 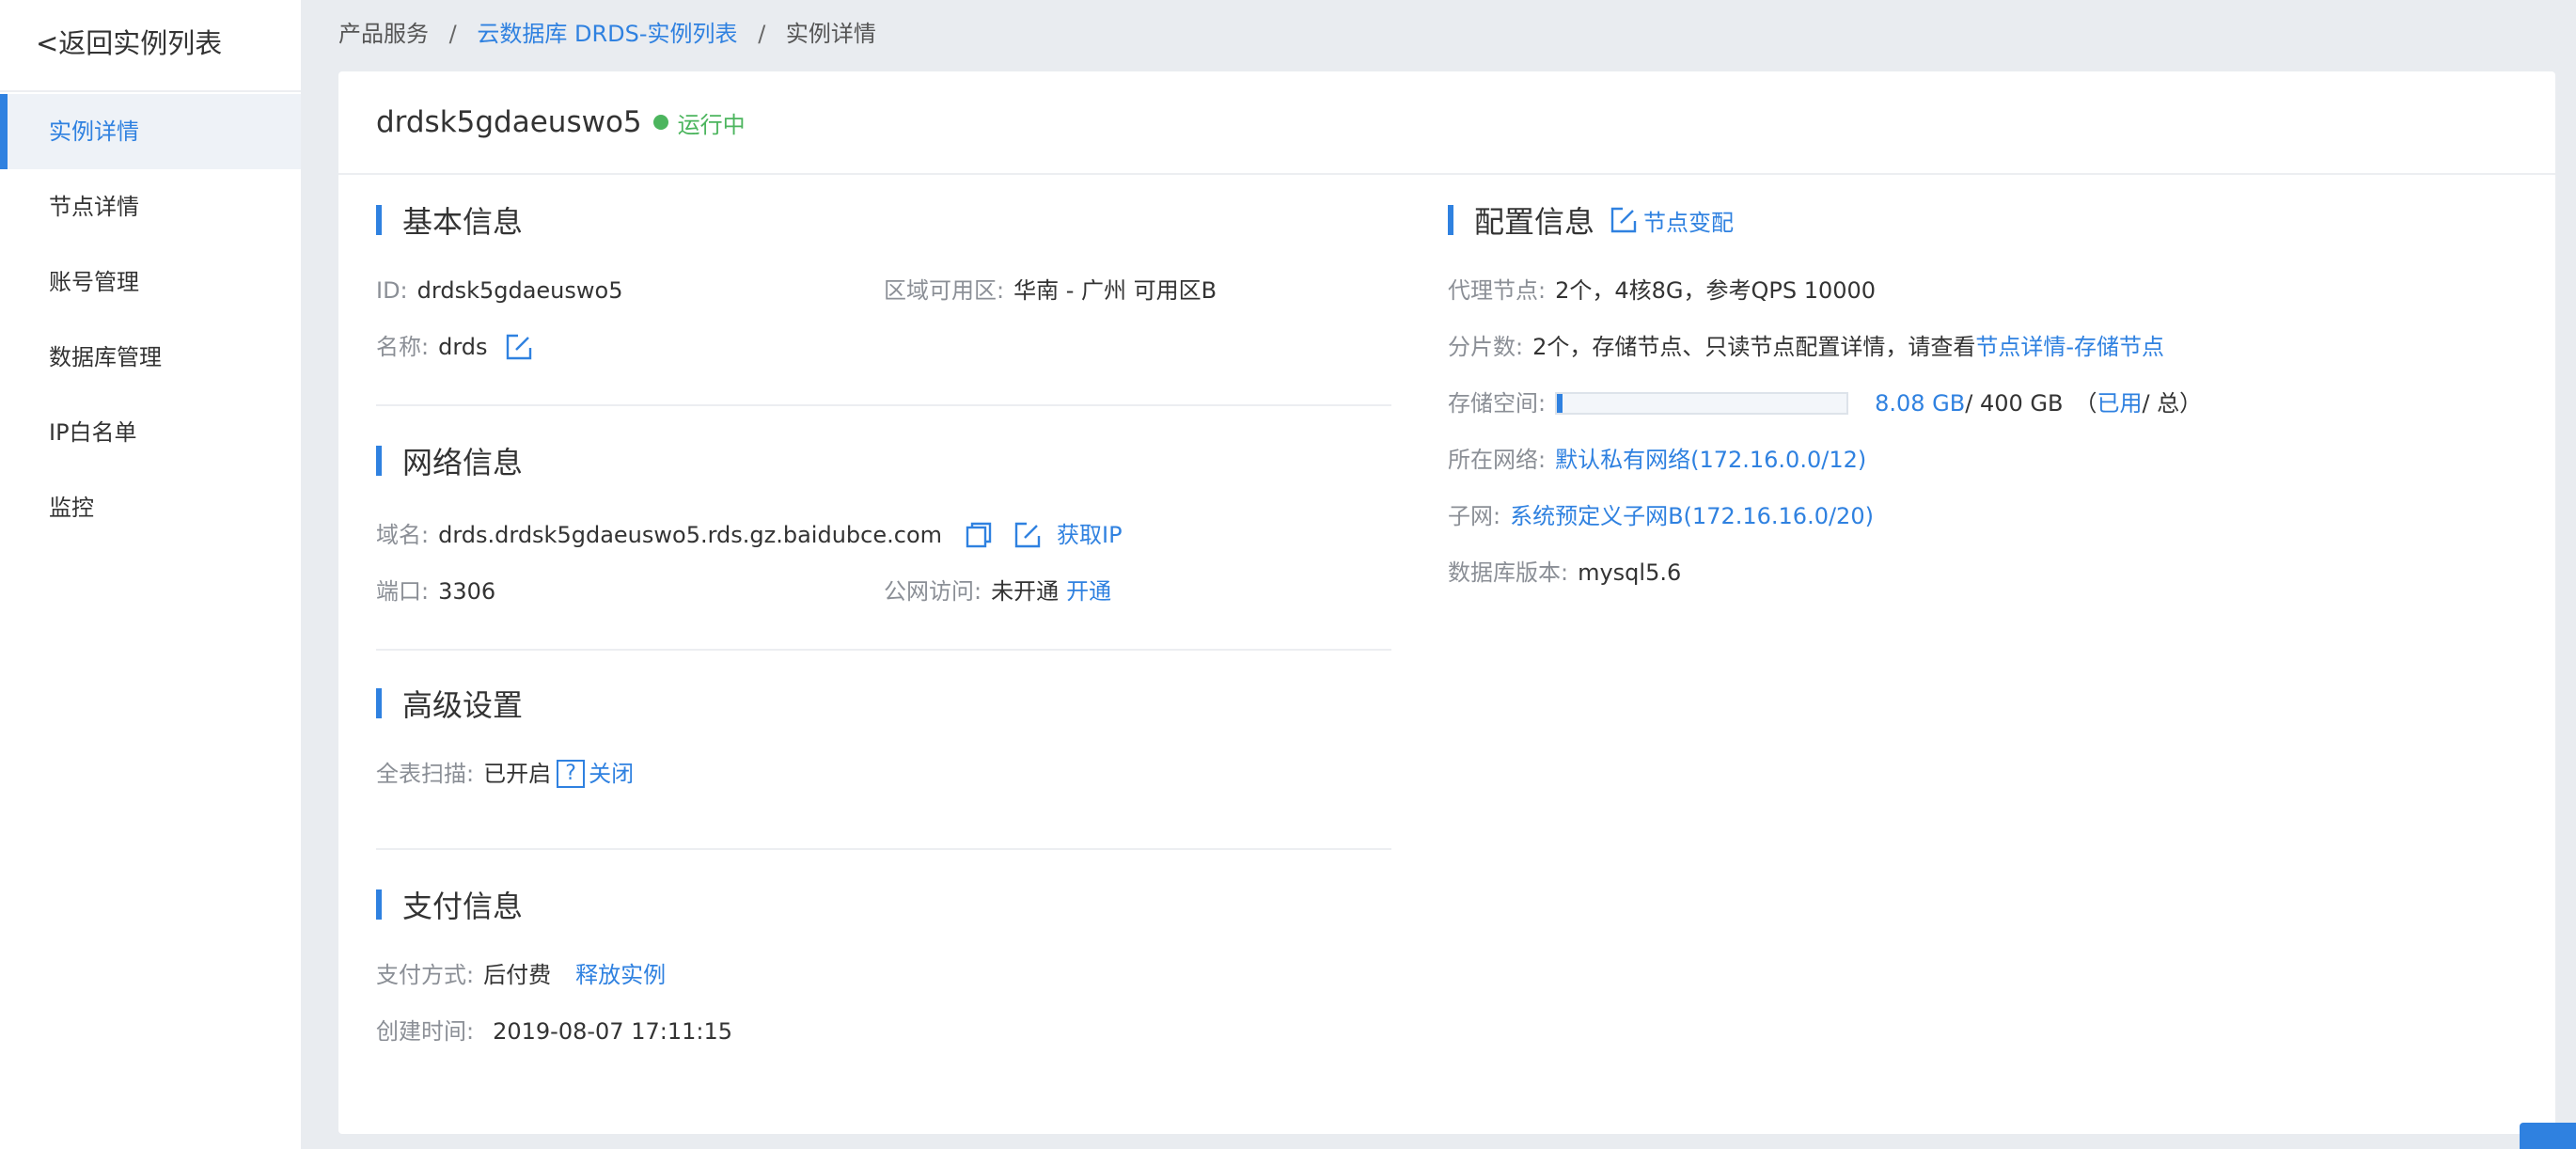 What do you see at coordinates (150, 46) in the screenshot?
I see `back-to-instance-list-link: <返回实例列表` at bounding box center [150, 46].